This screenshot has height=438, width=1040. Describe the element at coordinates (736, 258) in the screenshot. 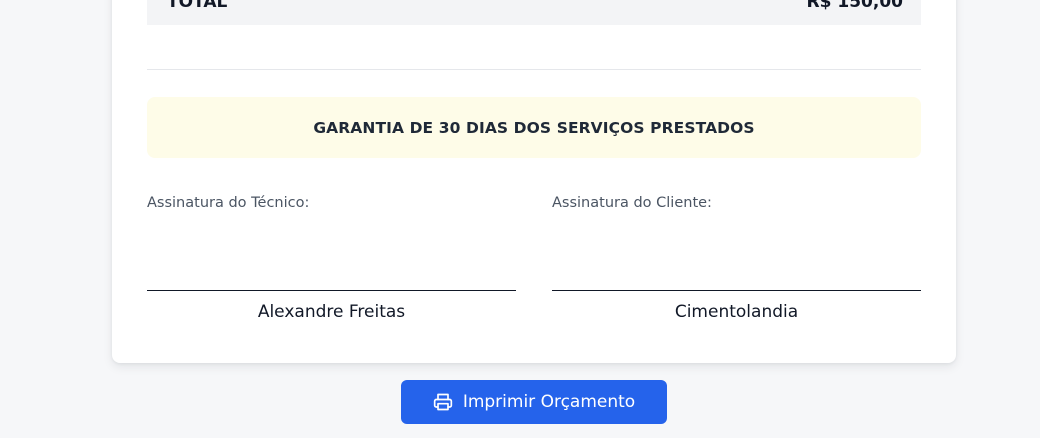

I see `client-signature: Assinatura do Cliente: Cimentolandia` at that location.